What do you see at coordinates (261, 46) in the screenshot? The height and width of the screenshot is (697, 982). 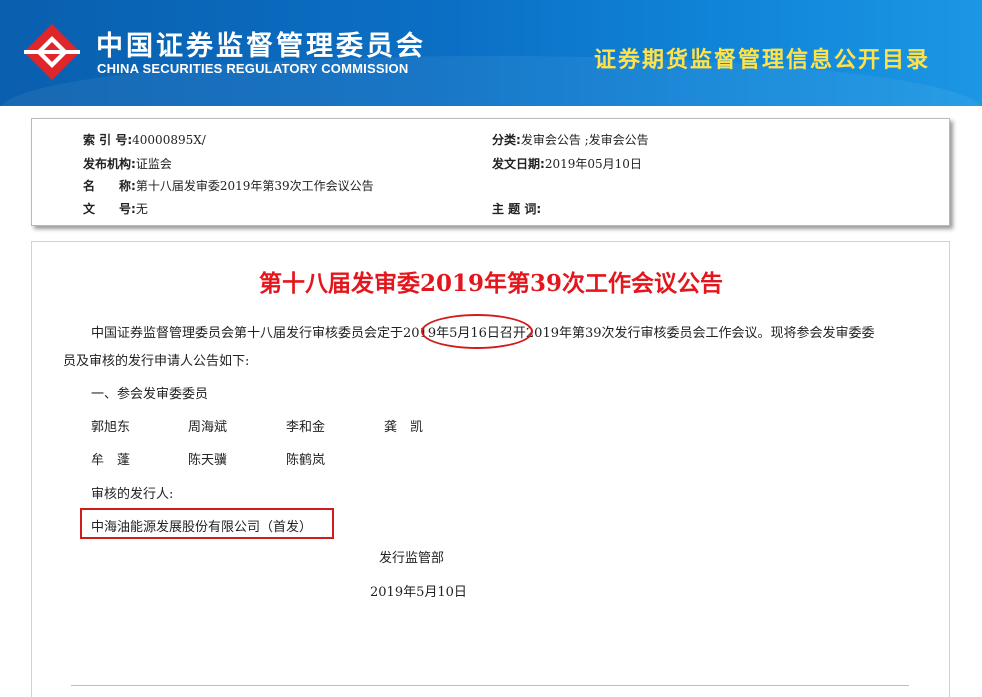 I see `org-name-cn: 中国证券监督管理委员会` at bounding box center [261, 46].